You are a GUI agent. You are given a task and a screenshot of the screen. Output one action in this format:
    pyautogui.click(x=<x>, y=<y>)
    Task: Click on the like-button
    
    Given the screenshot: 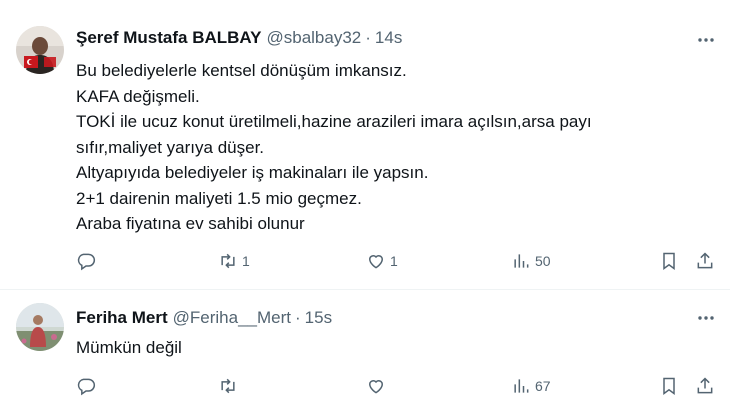 What is the action you would take?
    pyautogui.click(x=378, y=386)
    